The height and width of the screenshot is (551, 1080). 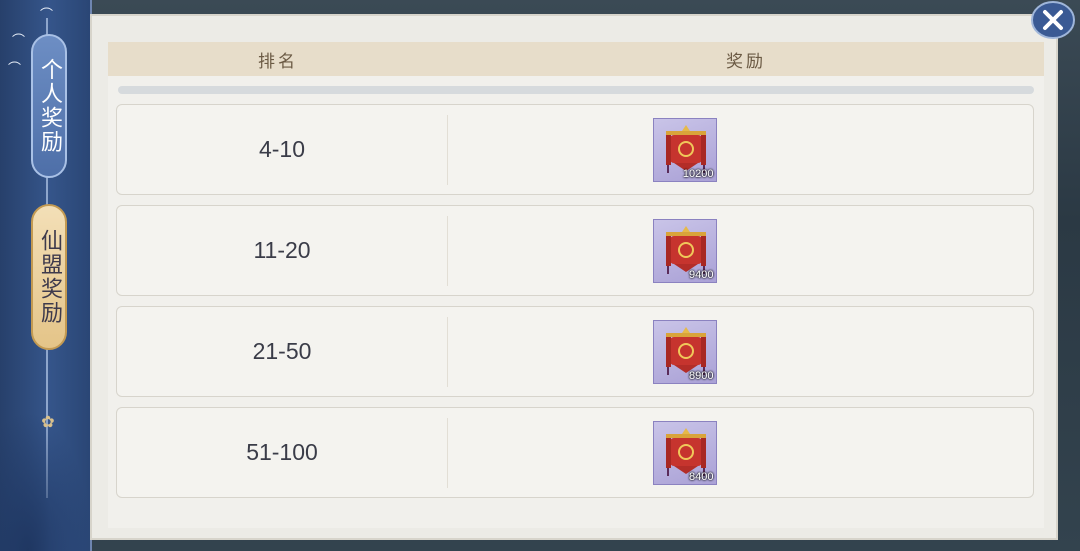 I want to click on lotus-icon: ✿, so click(x=48, y=421).